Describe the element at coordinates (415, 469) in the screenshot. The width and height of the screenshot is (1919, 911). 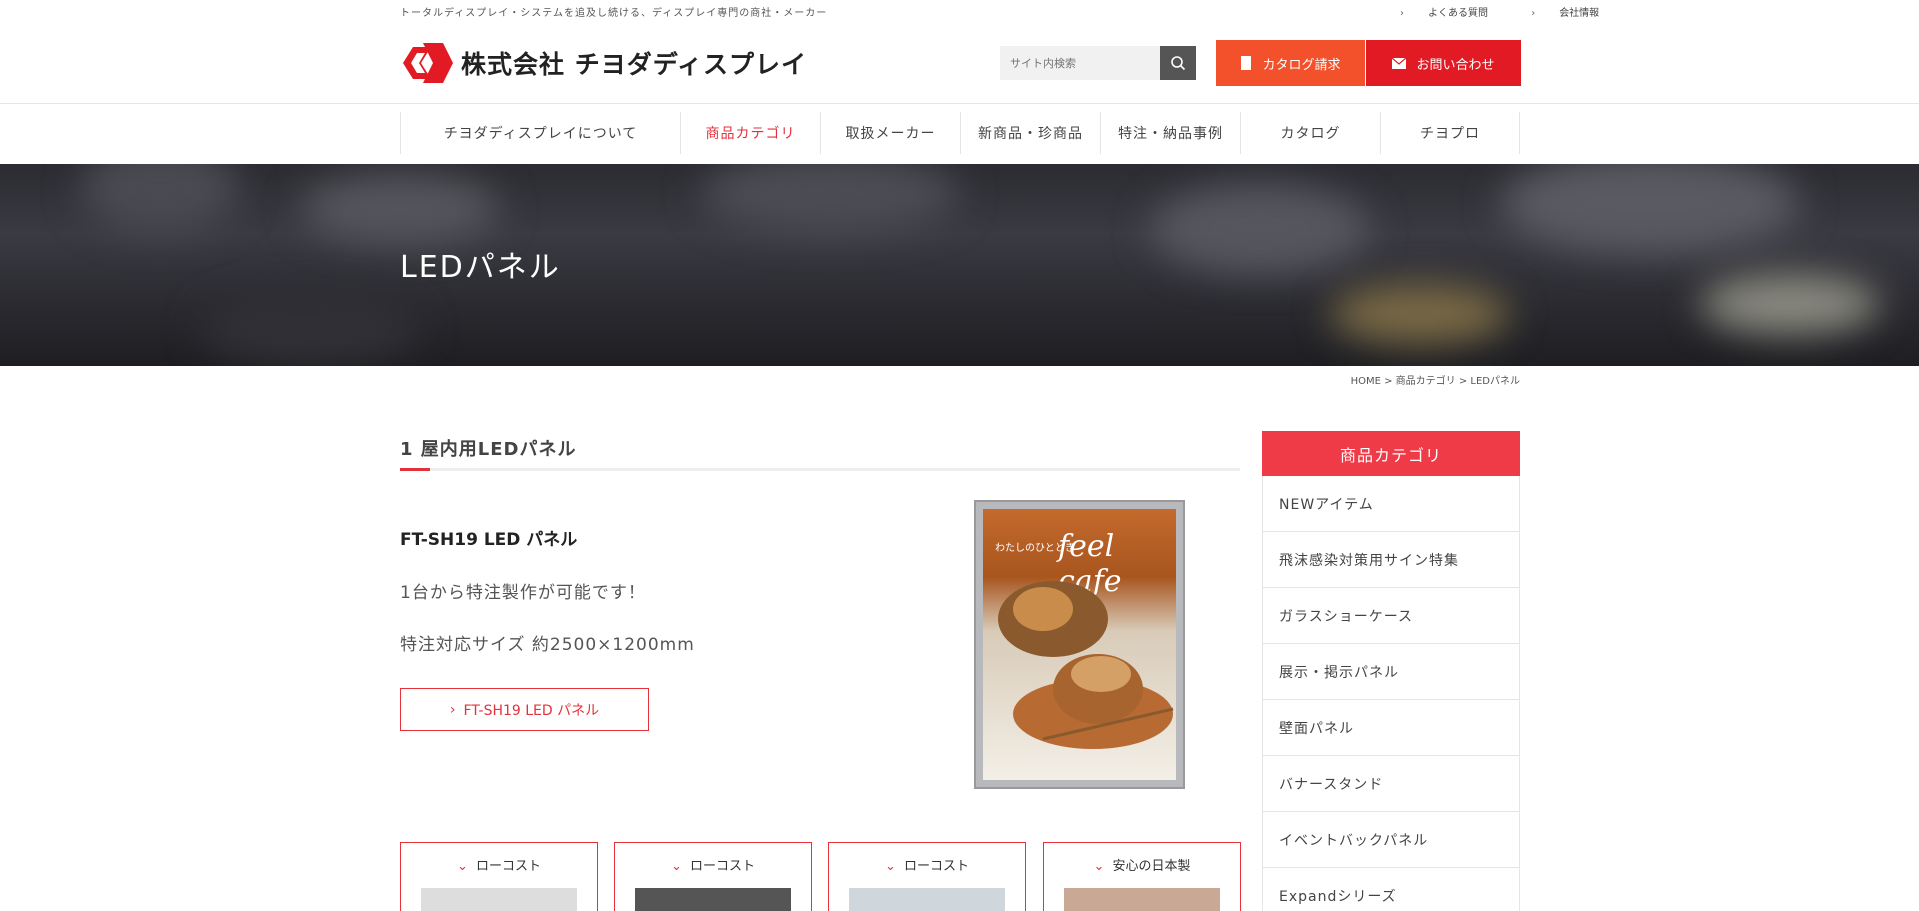
I see `section-divider-accent` at that location.